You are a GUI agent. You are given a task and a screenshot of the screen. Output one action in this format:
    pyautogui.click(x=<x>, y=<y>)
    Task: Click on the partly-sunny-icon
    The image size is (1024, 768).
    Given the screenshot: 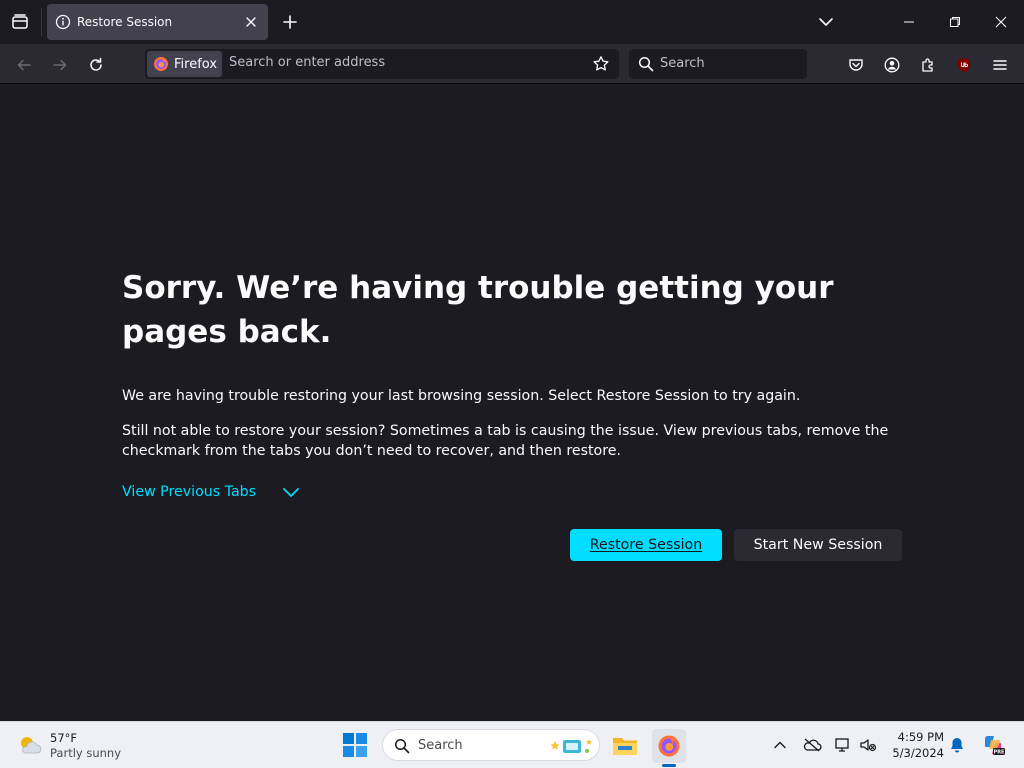 What is the action you would take?
    pyautogui.click(x=31, y=745)
    